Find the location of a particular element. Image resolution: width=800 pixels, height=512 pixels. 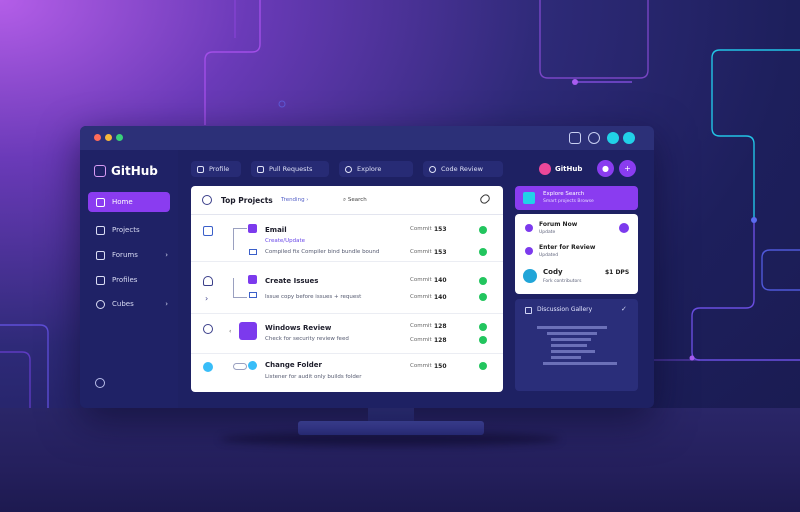

window-close-dot is located at coordinates (97, 137).